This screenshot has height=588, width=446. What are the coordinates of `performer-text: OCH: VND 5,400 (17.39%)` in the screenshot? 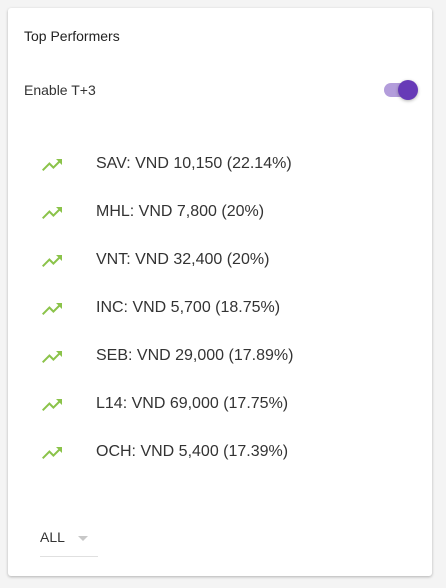 It's located at (192, 451).